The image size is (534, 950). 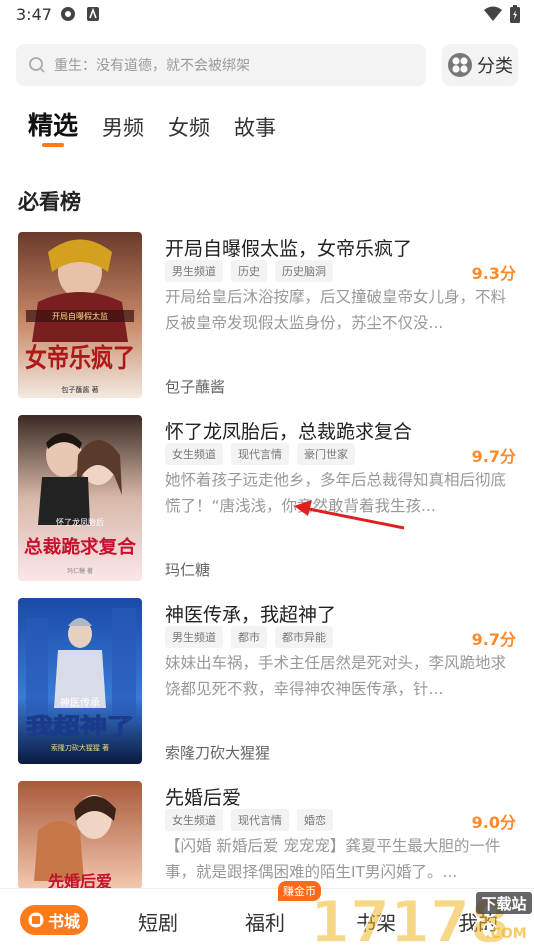 I want to click on status-time: 3:47, so click(x=34, y=14).